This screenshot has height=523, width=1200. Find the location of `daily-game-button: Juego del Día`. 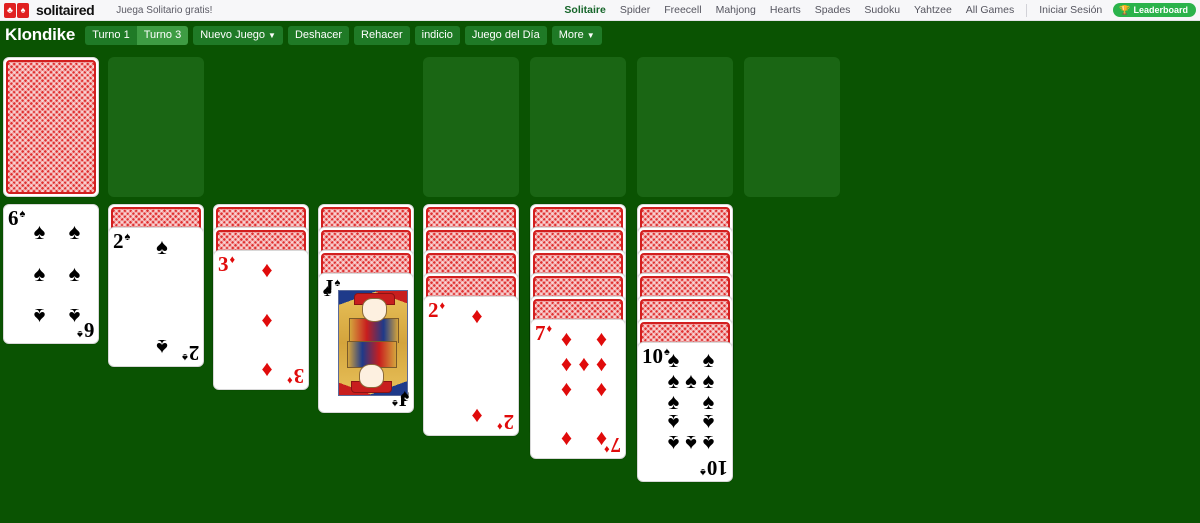

daily-game-button: Juego del Día is located at coordinates (505, 35).